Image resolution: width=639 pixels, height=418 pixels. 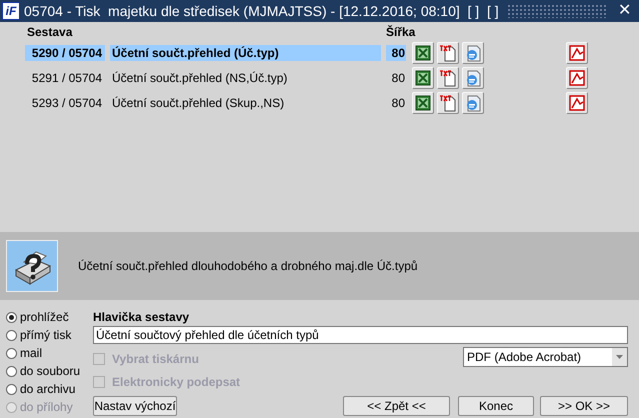 What do you see at coordinates (248, 266) in the screenshot?
I see `report-description: Účetní součt.přehled dlouhodobého a drobného maj.dle Úč.typů` at bounding box center [248, 266].